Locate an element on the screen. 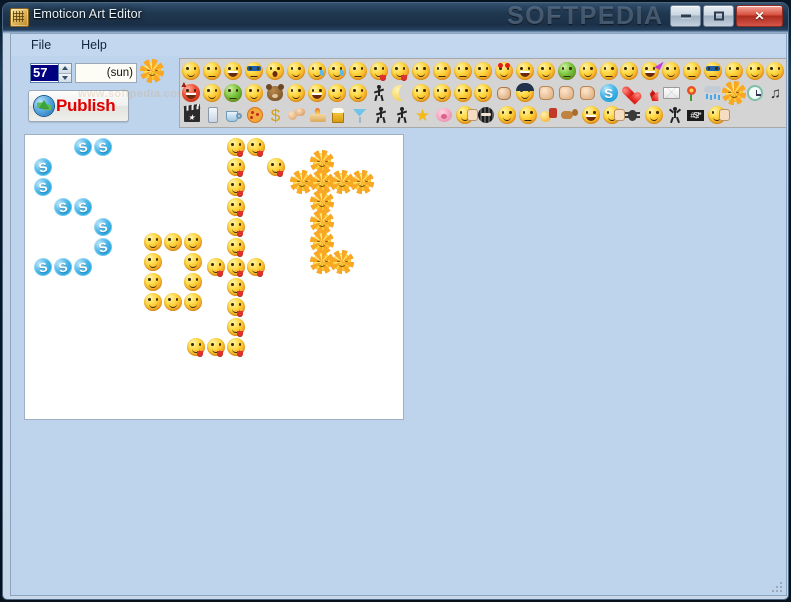 The width and height of the screenshot is (791, 602). rock-emoticon-button is located at coordinates (483, 93).